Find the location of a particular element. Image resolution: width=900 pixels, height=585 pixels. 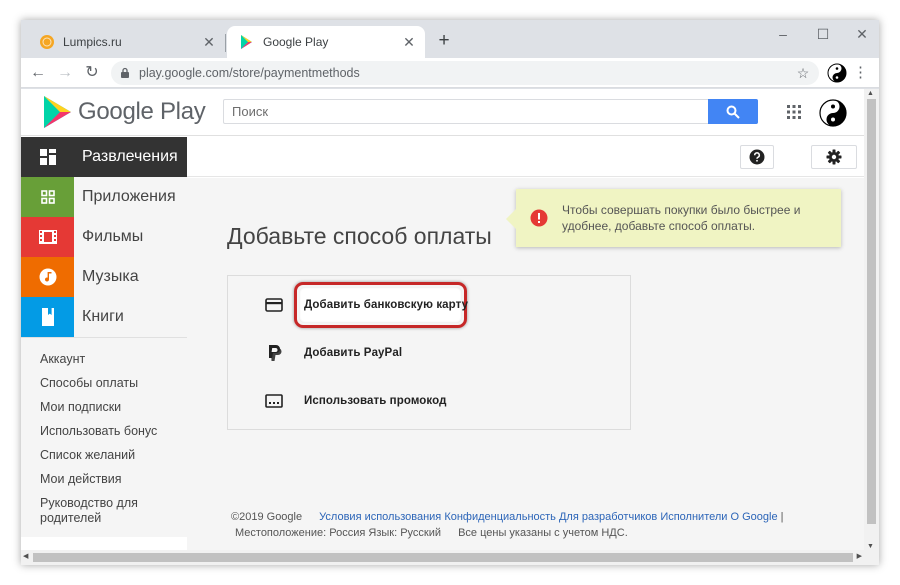

scroll-down-icon: ▼ is located at coordinates (870, 546).